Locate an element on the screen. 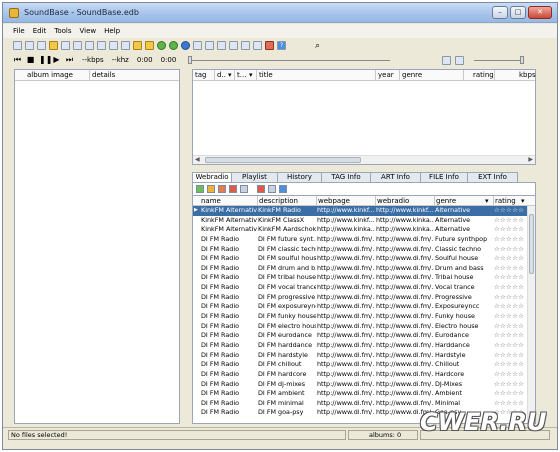 This screenshot has height=452, width=560. menu-help: Help is located at coordinates (112, 31).